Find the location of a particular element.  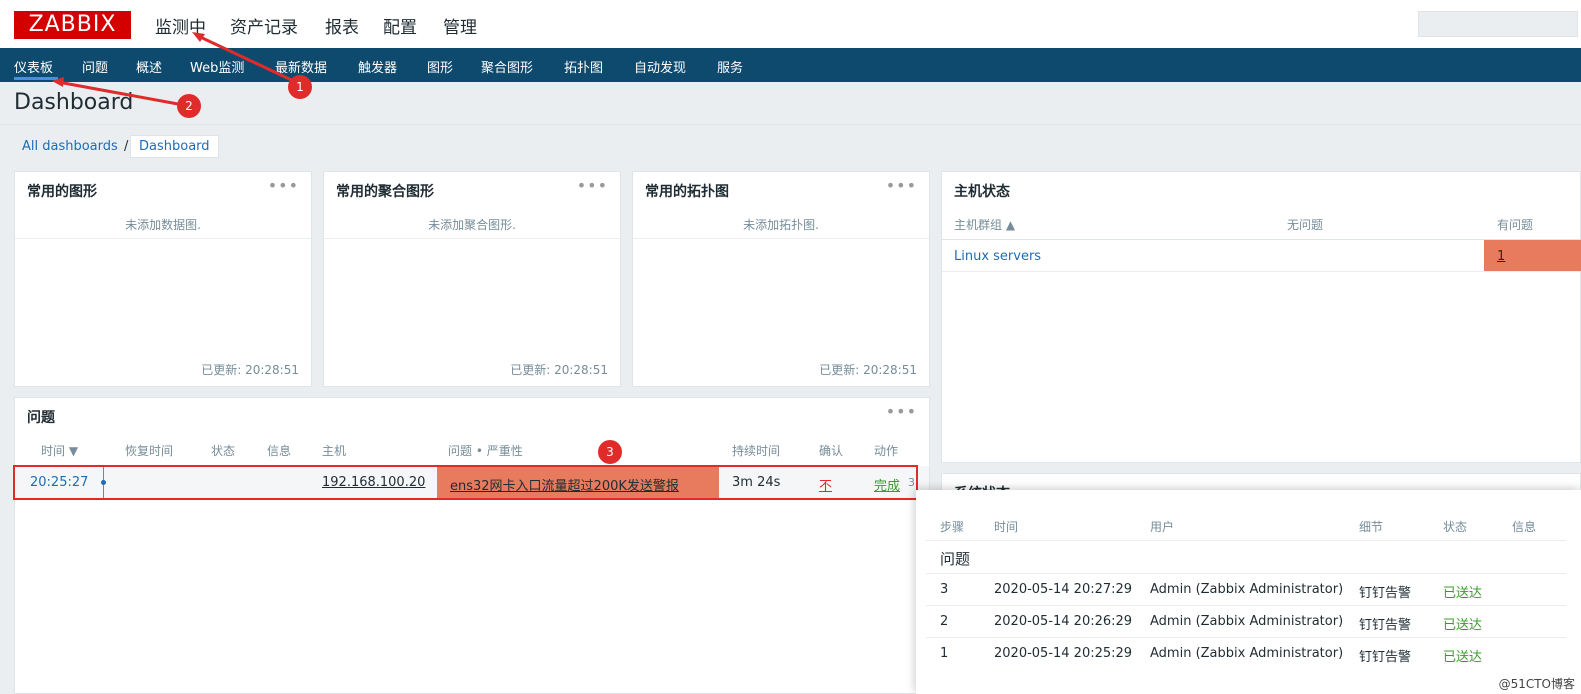

subnav-dashboard: 仪表板 is located at coordinates (33, 66).